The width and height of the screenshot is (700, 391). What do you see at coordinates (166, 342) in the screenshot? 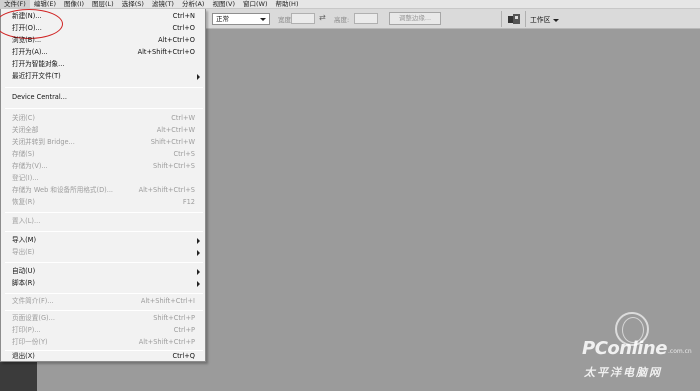
I see `menu-item-shortcut: Alt+Shift+Ctrl+P` at bounding box center [166, 342].